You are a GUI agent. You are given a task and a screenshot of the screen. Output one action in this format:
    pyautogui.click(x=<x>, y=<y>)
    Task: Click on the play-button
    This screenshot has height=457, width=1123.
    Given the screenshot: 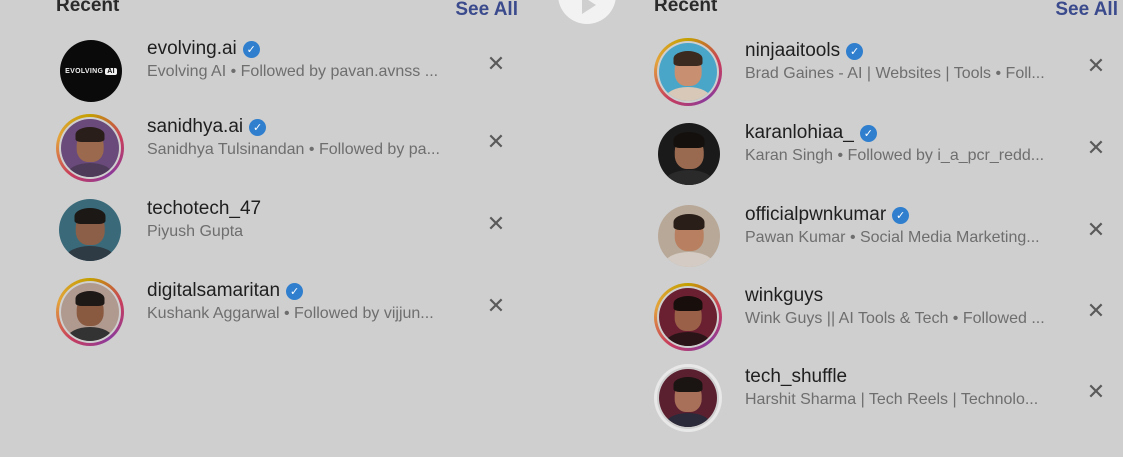 What is the action you would take?
    pyautogui.click(x=587, y=12)
    